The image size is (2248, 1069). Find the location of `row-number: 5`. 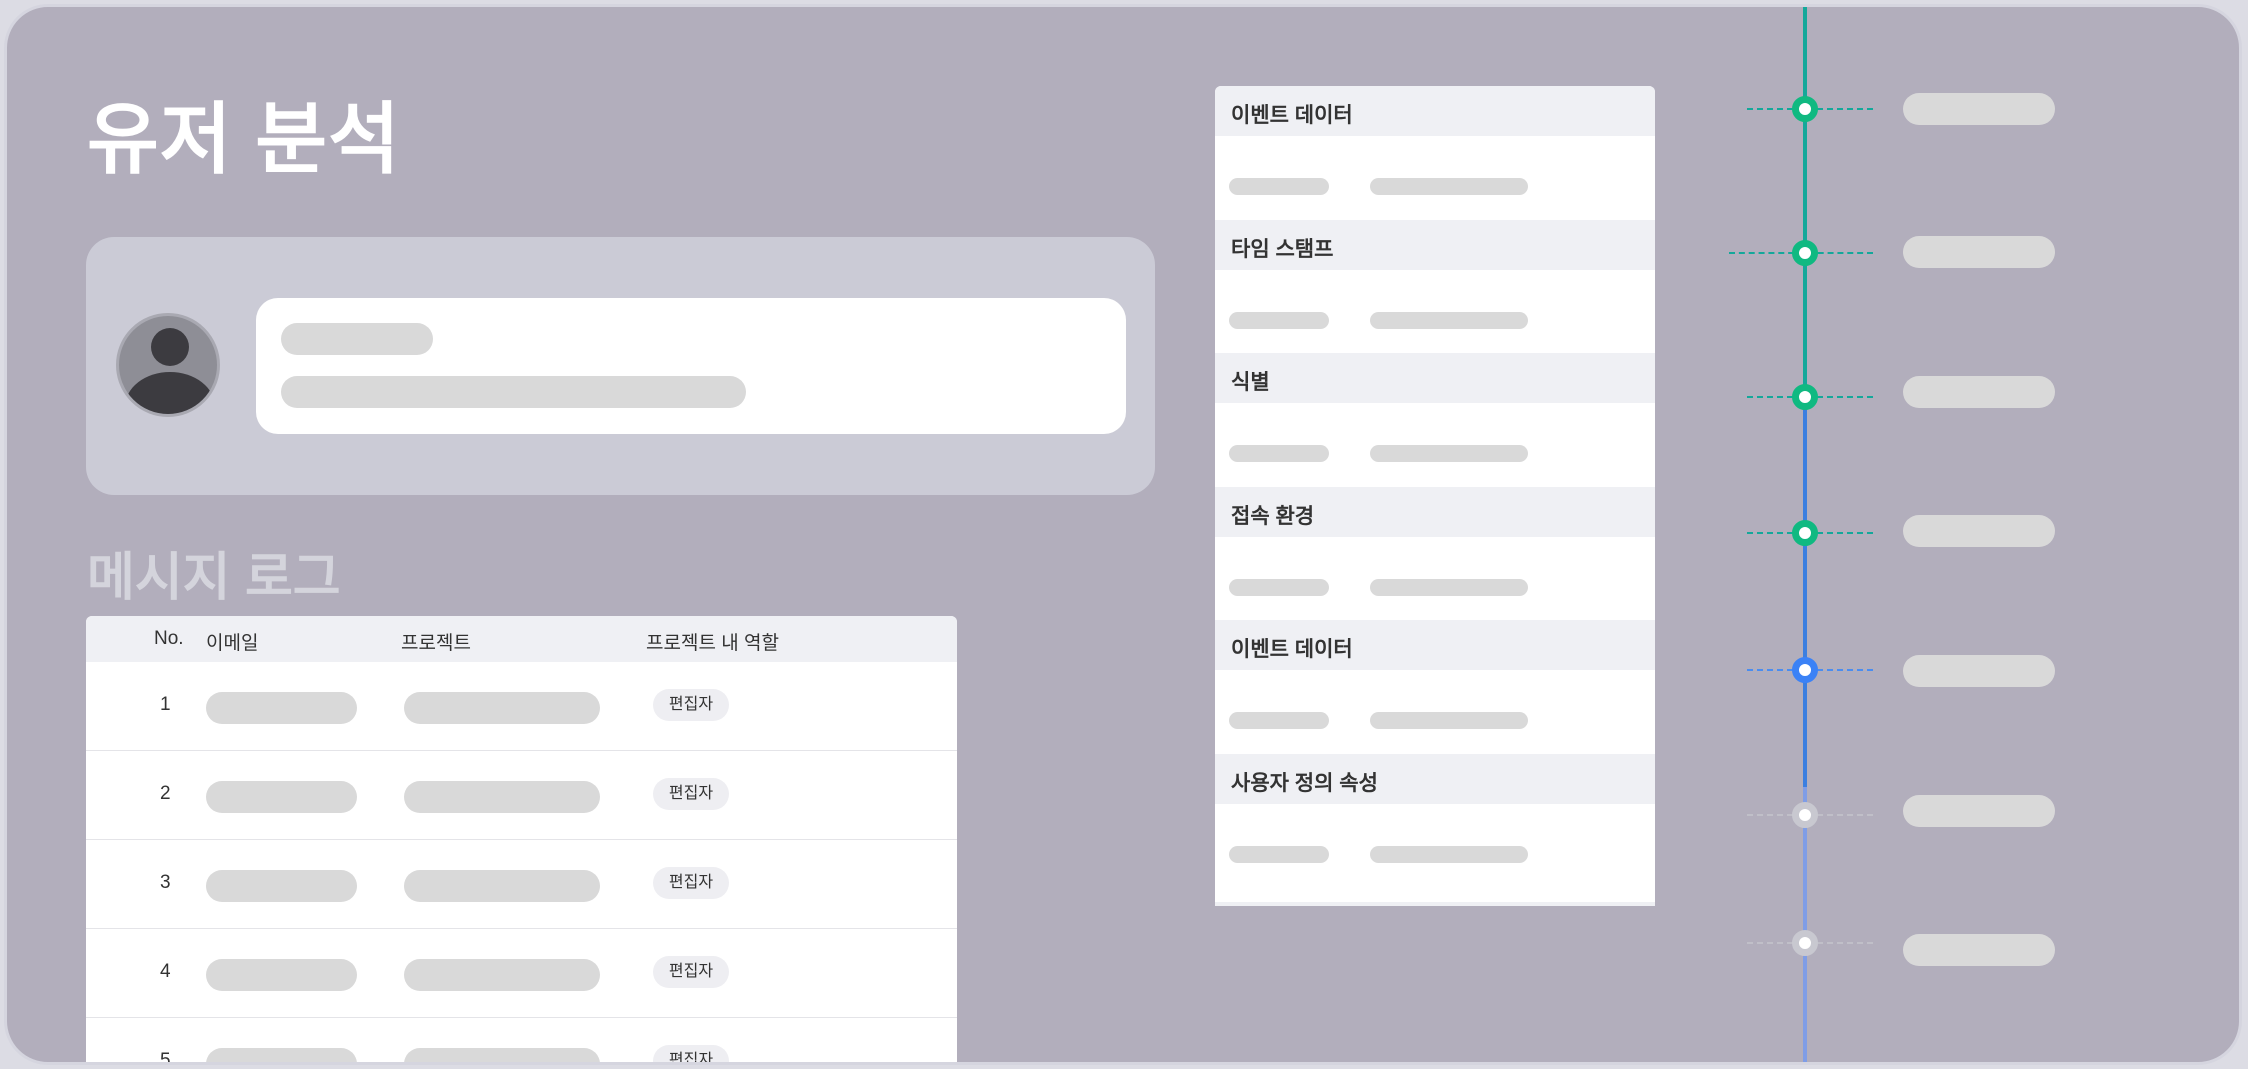

row-number: 5 is located at coordinates (165, 1057).